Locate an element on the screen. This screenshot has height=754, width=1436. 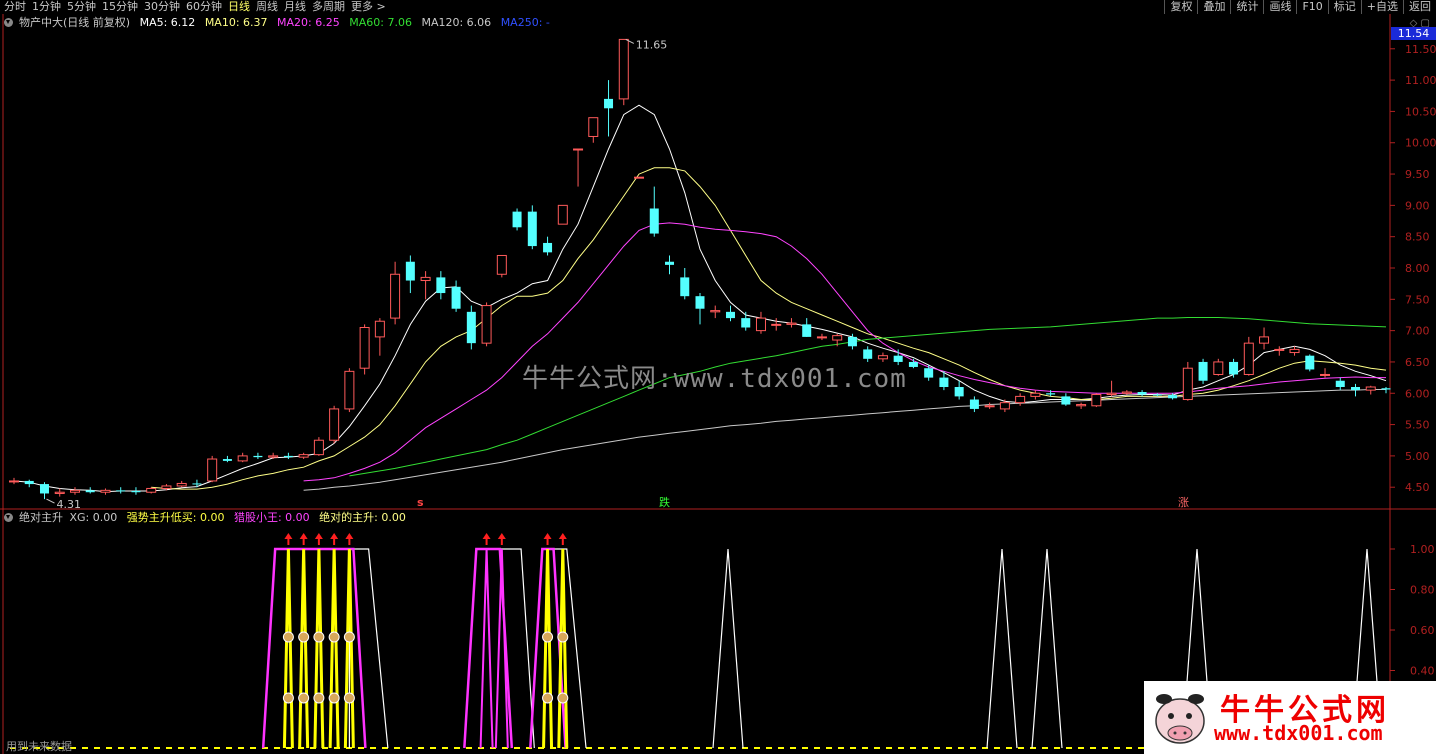
logo-url: www.tdx001.com is located at coordinates (1298, 733).